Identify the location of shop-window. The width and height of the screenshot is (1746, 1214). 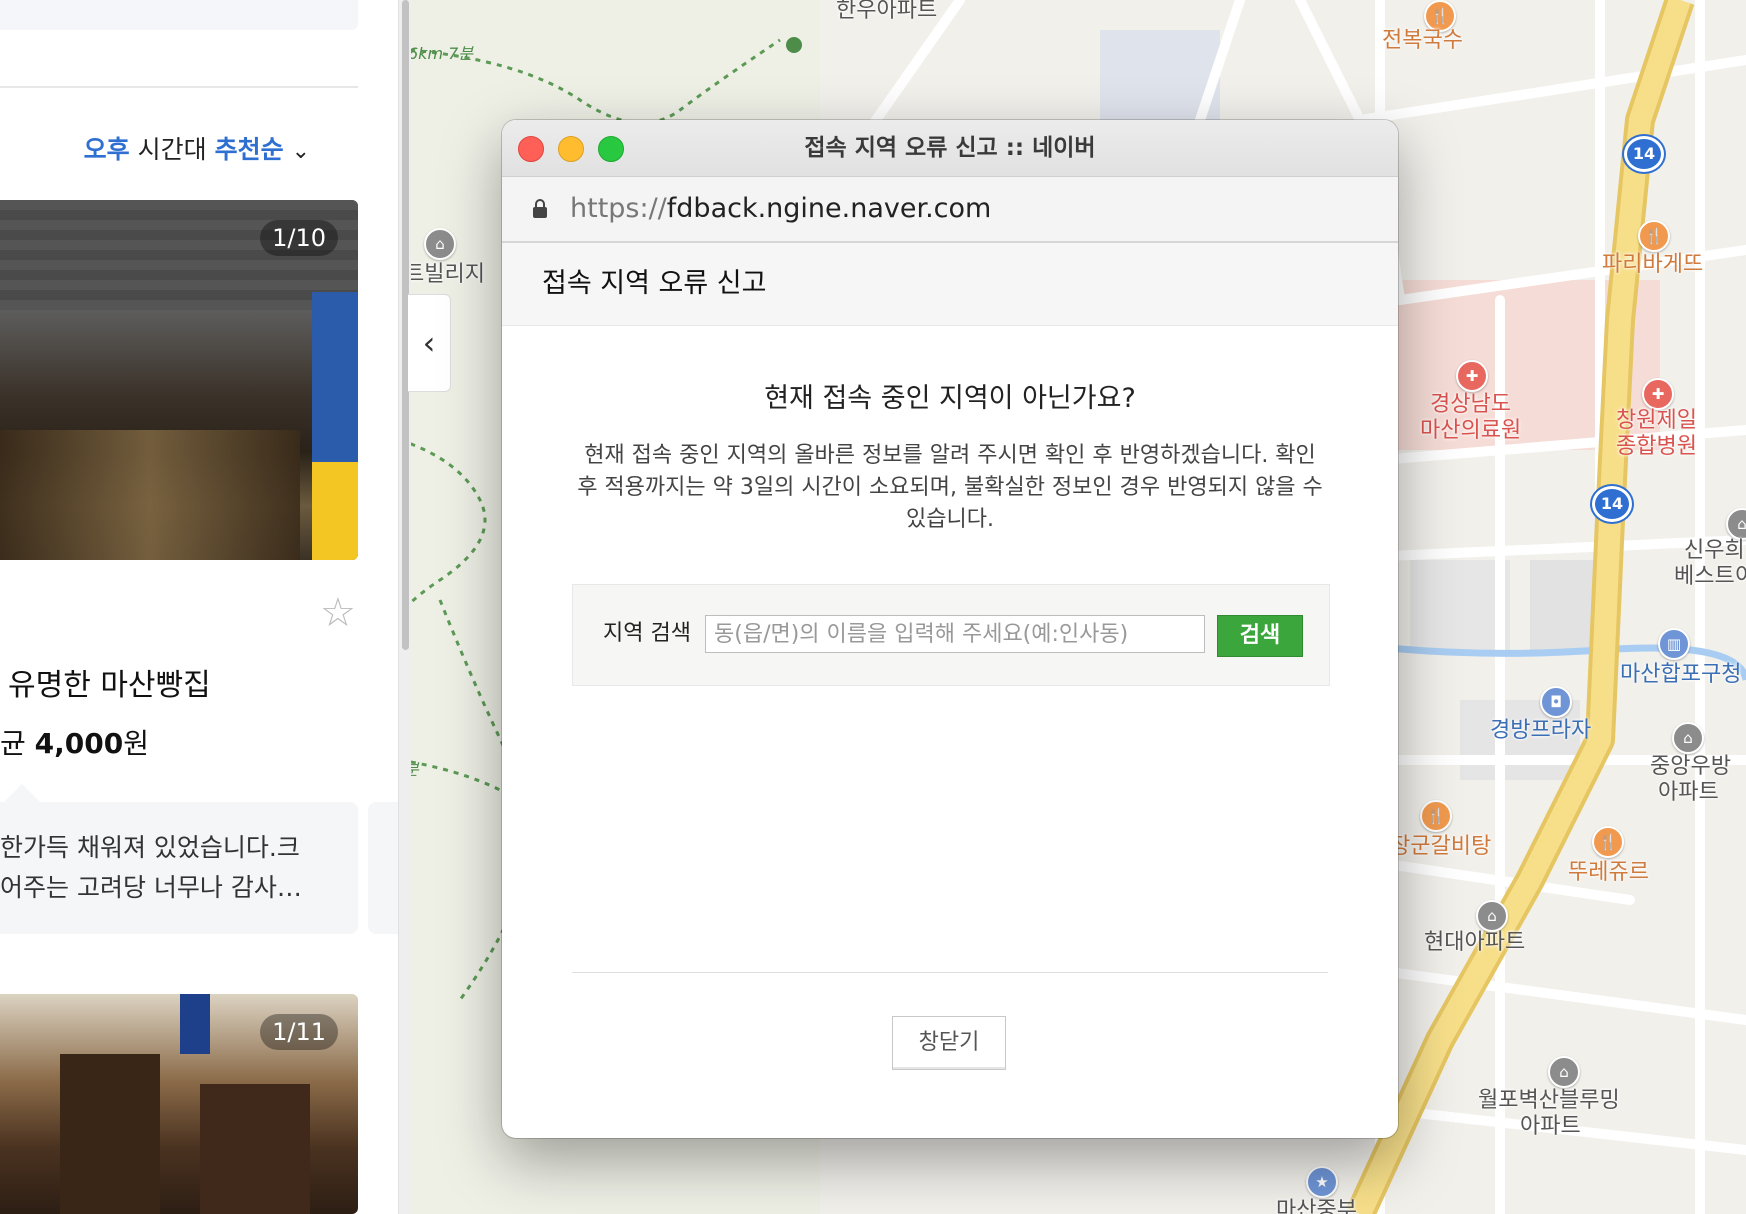
(150, 495).